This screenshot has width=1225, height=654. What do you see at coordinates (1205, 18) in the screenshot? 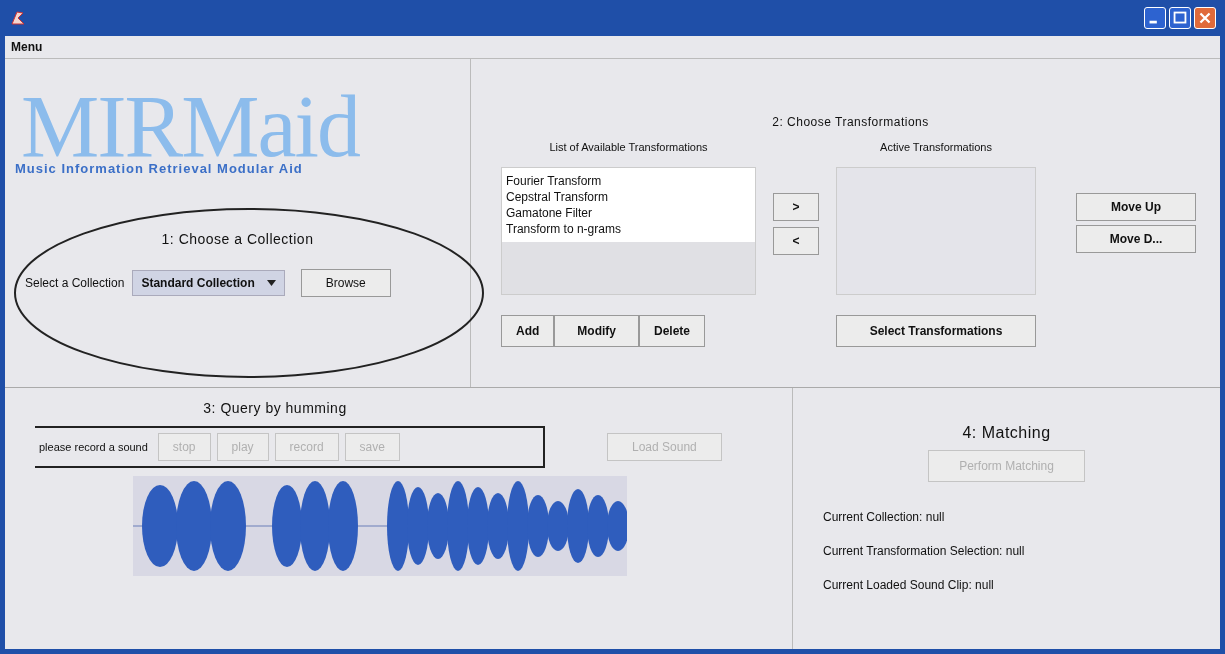
I see `close-icon` at bounding box center [1205, 18].